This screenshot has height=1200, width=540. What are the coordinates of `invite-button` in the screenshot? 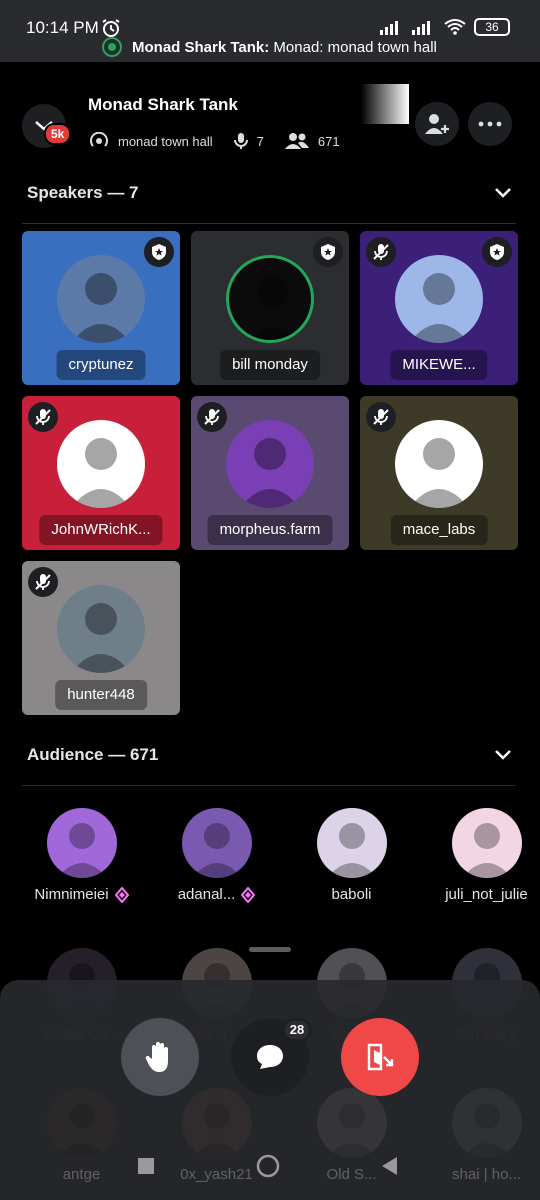 It's located at (437, 124).